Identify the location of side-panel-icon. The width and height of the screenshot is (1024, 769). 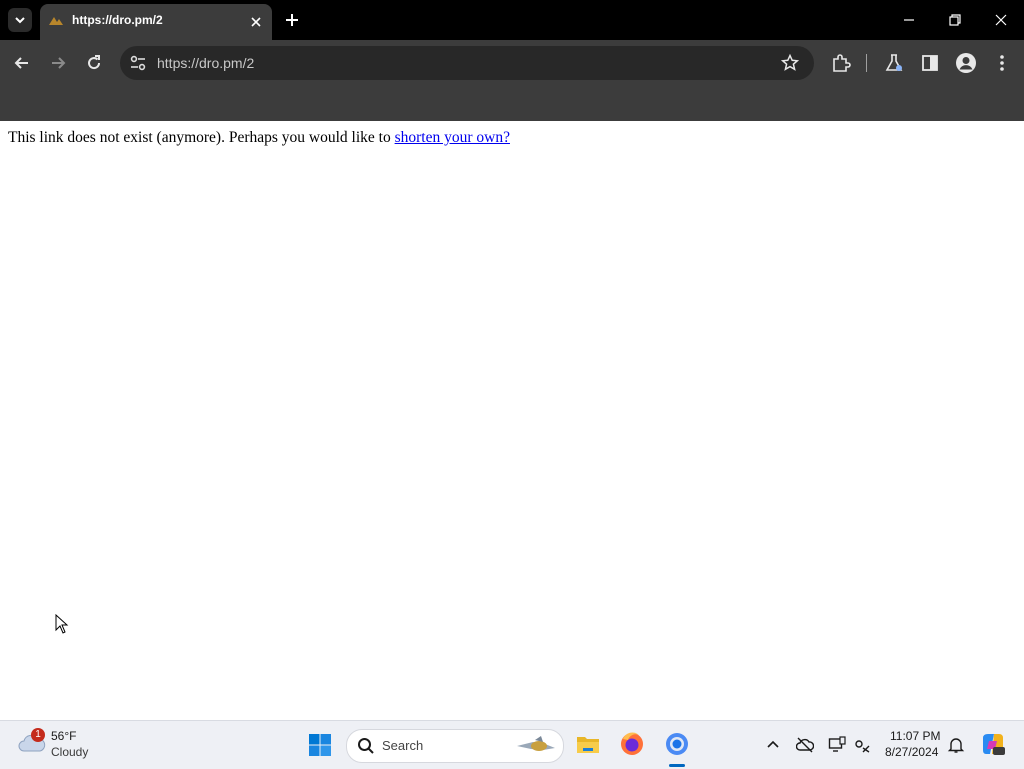
(930, 63).